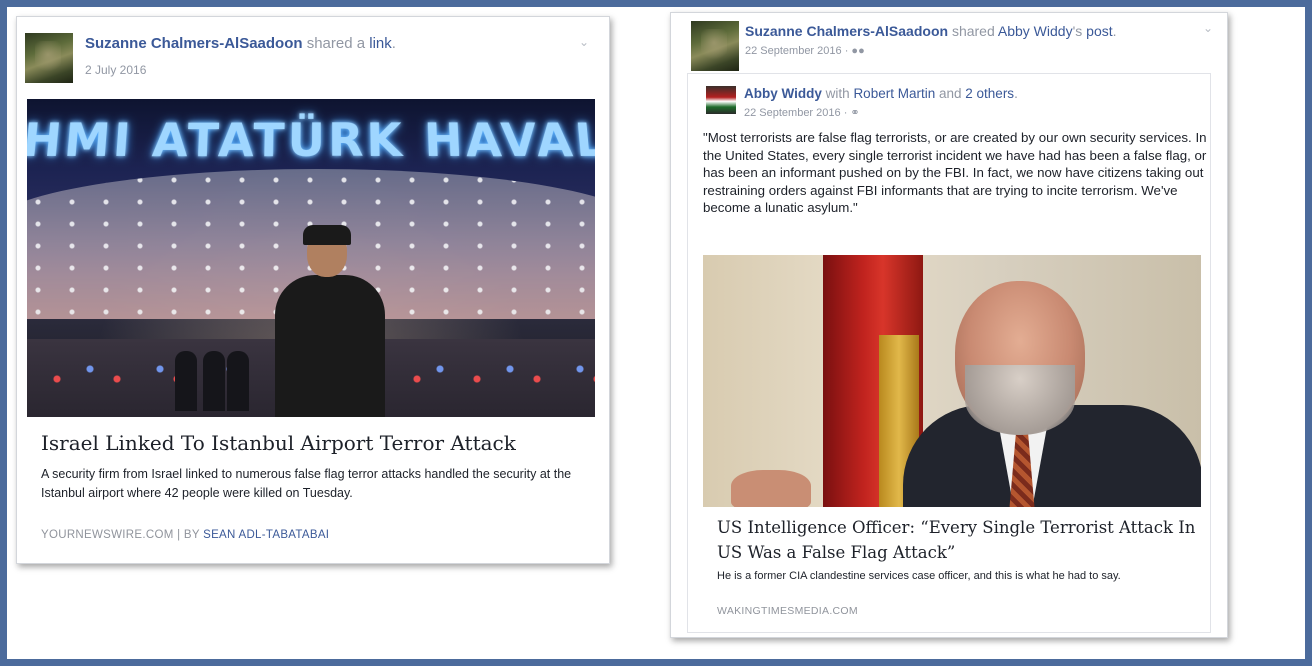  What do you see at coordinates (1020, 400) in the screenshot?
I see `beard-graphic` at bounding box center [1020, 400].